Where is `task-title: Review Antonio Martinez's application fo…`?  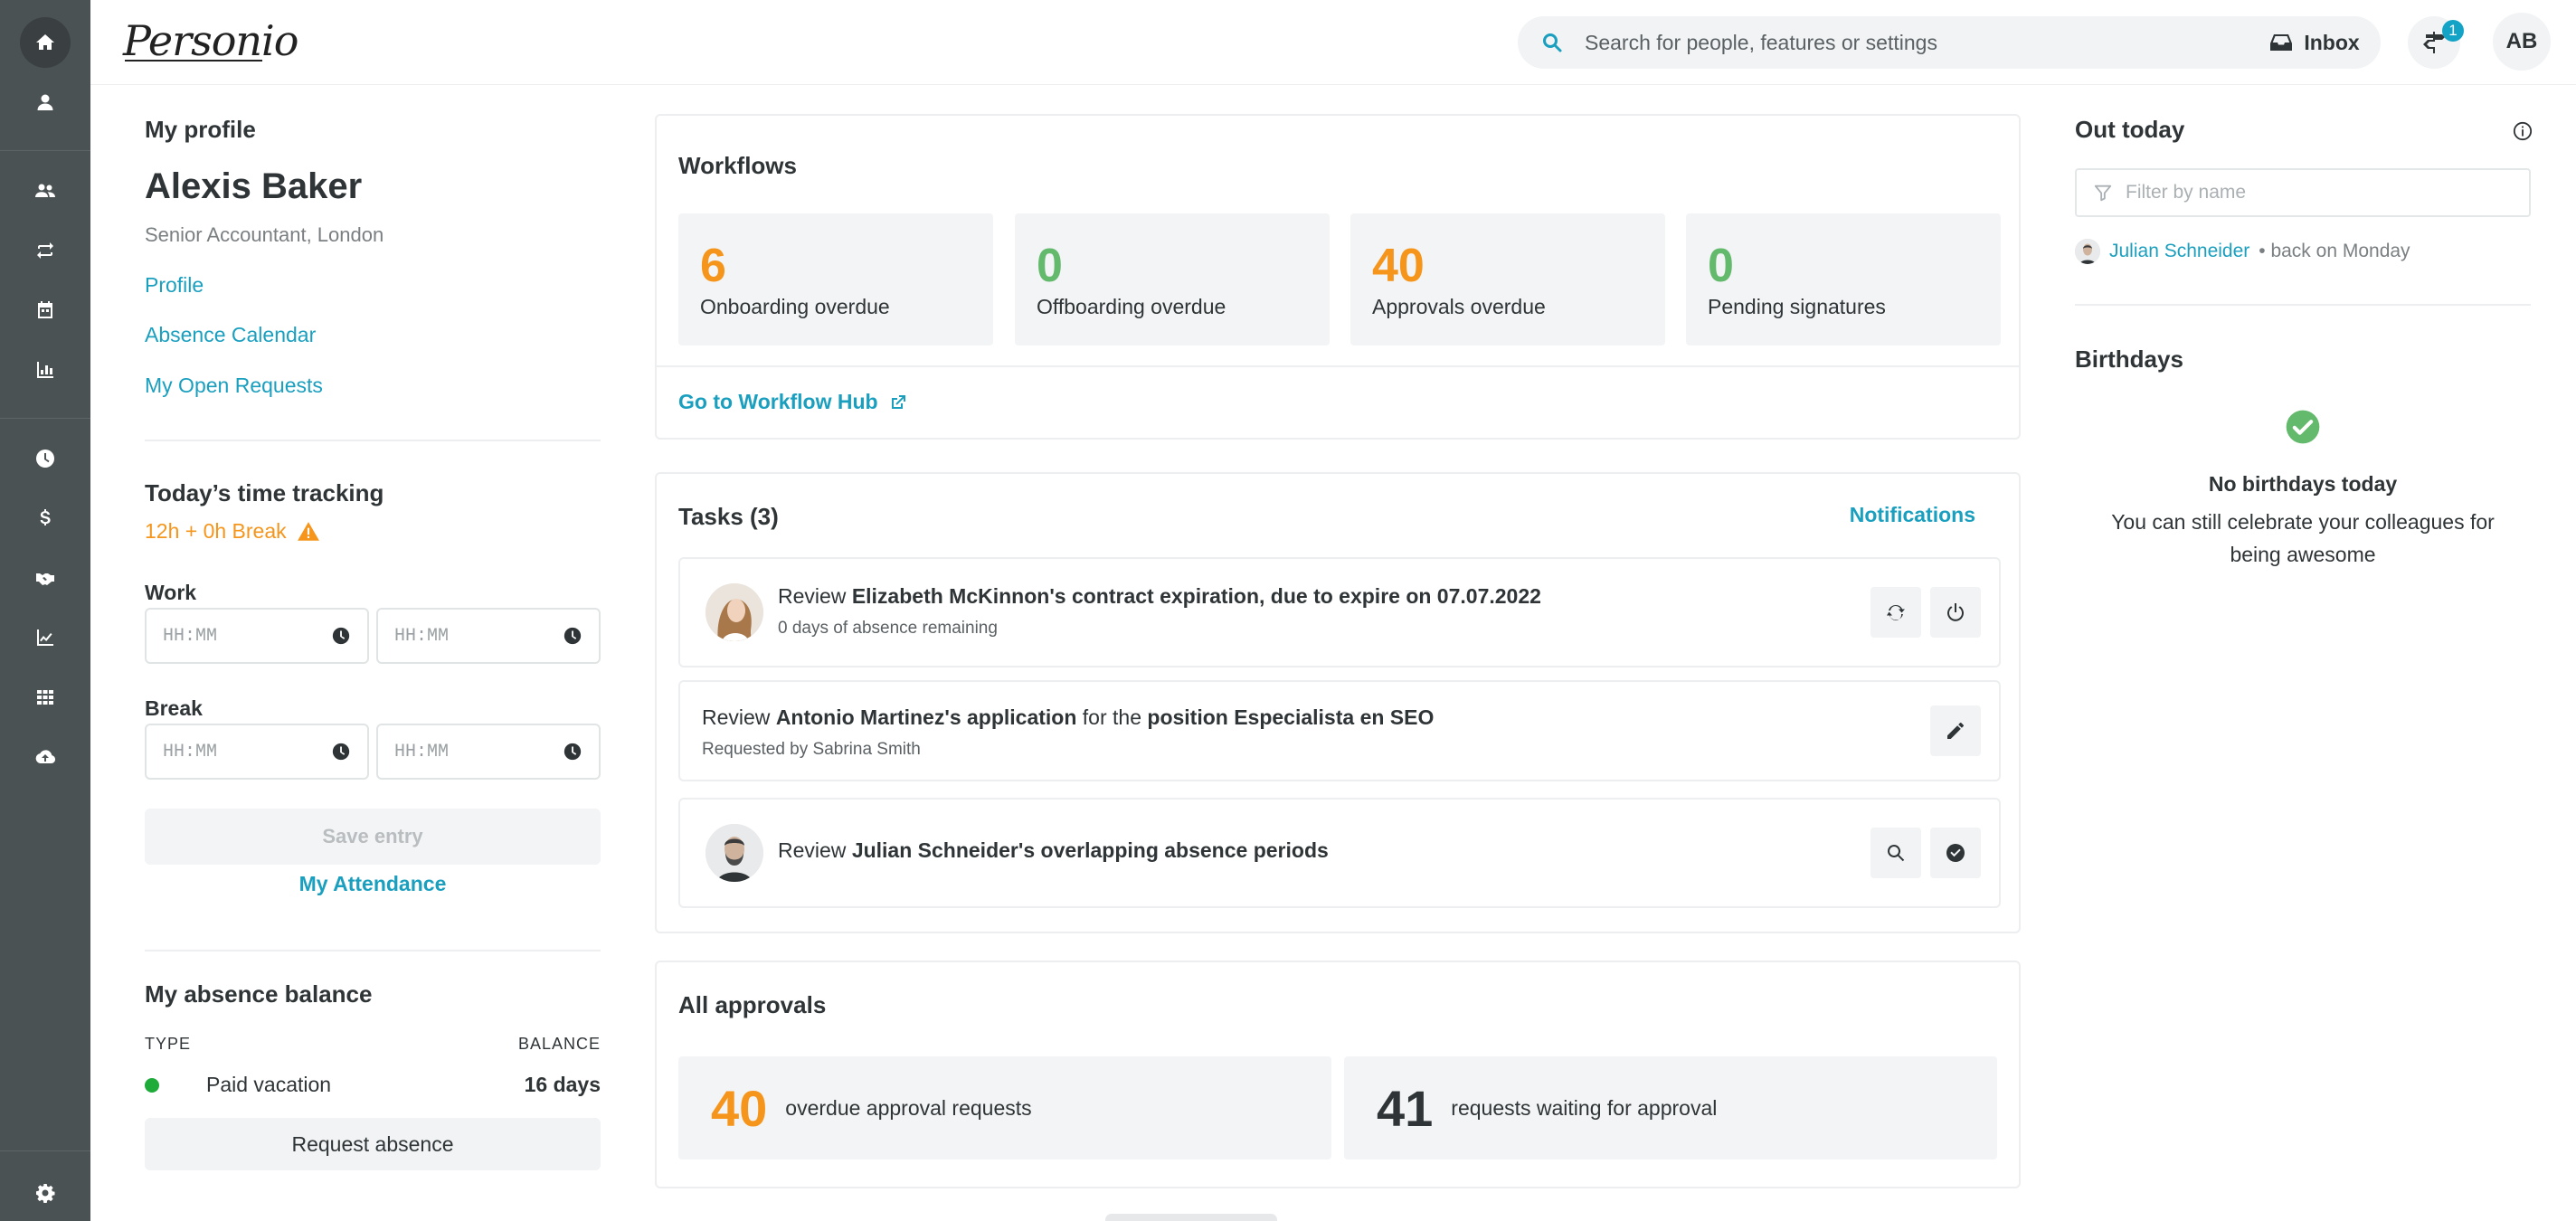 task-title: Review Antonio Martinez's application fo… is located at coordinates (1069, 717).